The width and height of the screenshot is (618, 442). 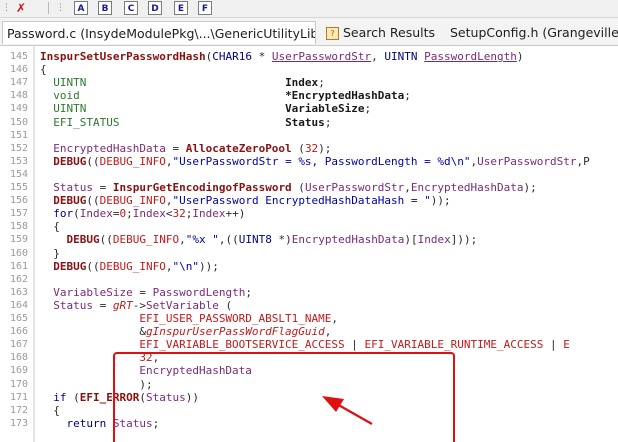 What do you see at coordinates (131, 8) in the screenshot?
I see `toolbar-button-c: C` at bounding box center [131, 8].